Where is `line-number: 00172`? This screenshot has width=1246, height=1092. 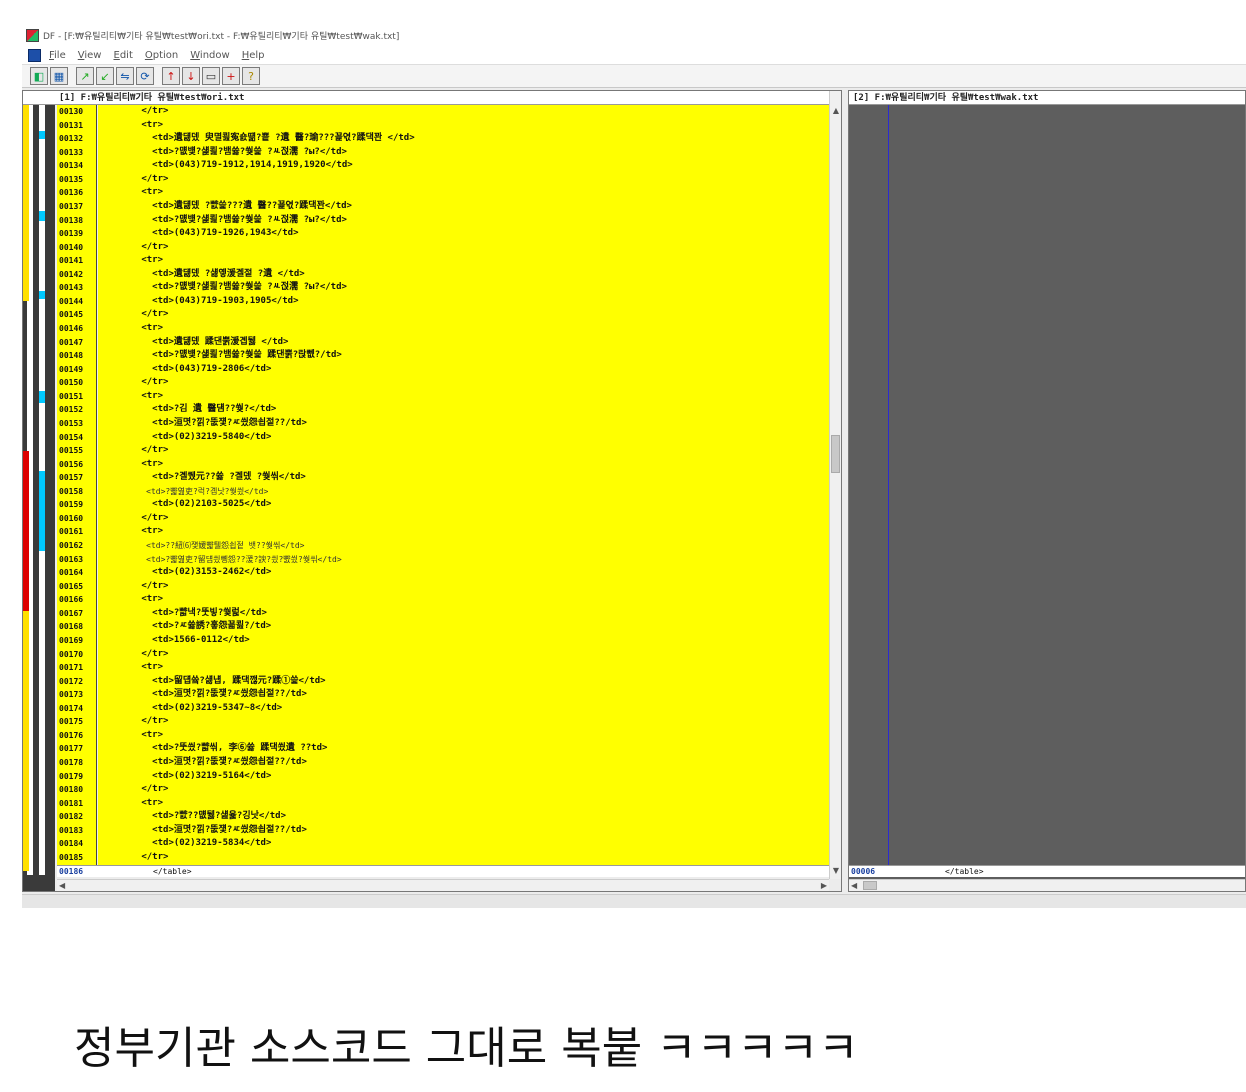
line-number: 00172 is located at coordinates (71, 681).